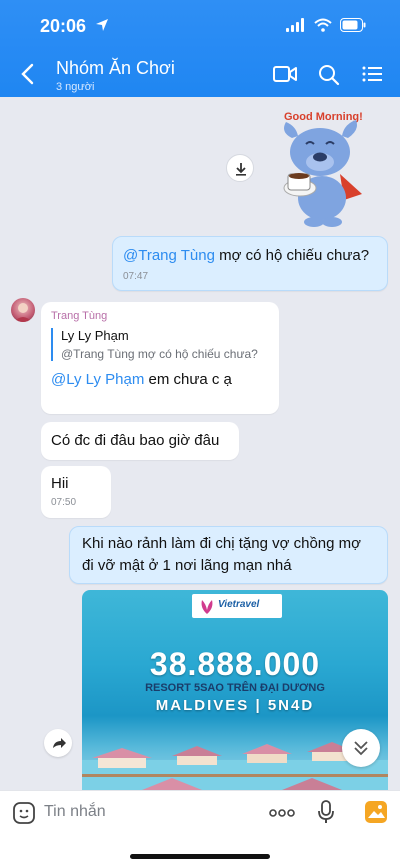 The width and height of the screenshot is (400, 866). Describe the element at coordinates (102, 25) in the screenshot. I see `location-arrow-icon` at that location.